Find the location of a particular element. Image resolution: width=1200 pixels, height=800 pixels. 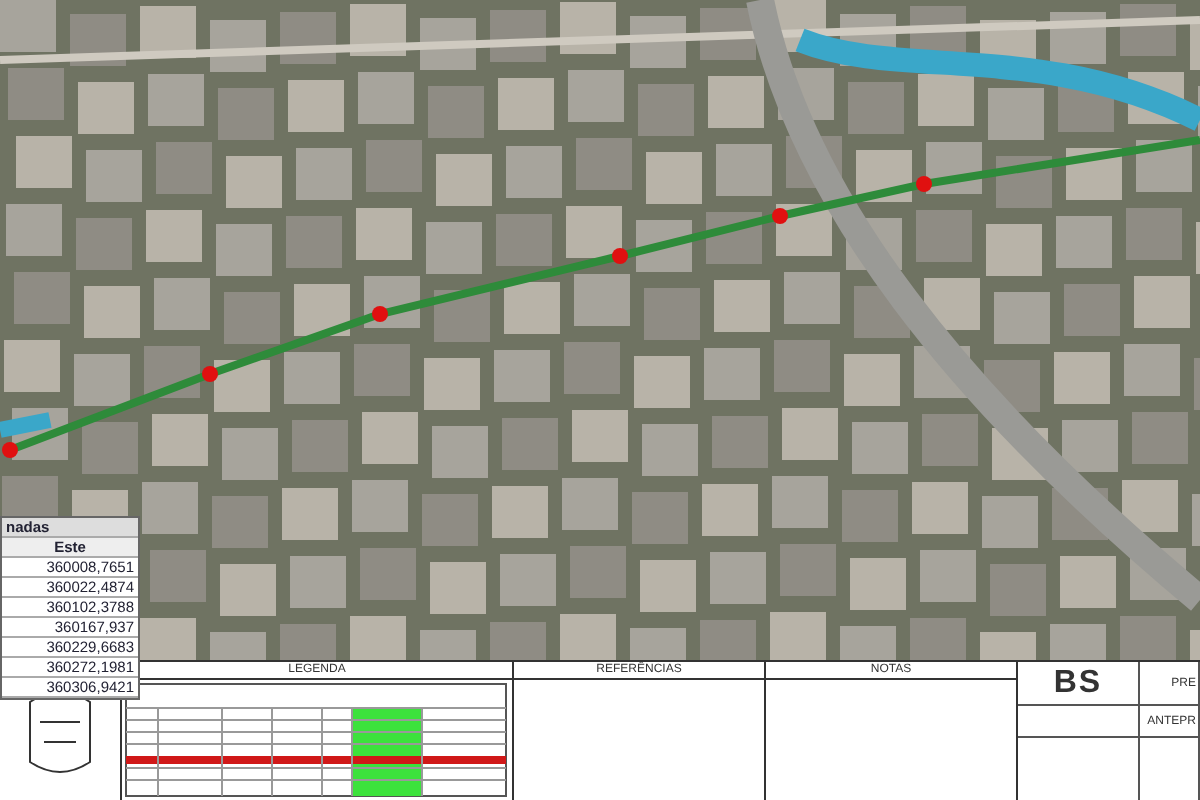

company-logo: BS is located at coordinates (1079, 684).